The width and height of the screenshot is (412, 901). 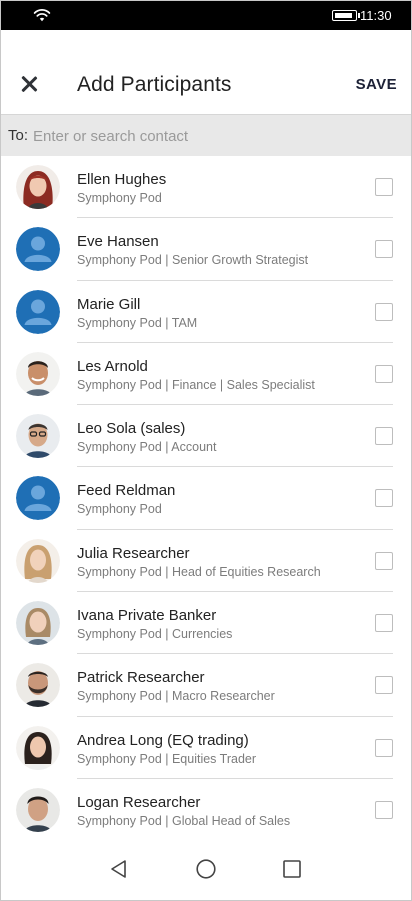 I want to click on page-title: Add Participants, so click(x=154, y=84).